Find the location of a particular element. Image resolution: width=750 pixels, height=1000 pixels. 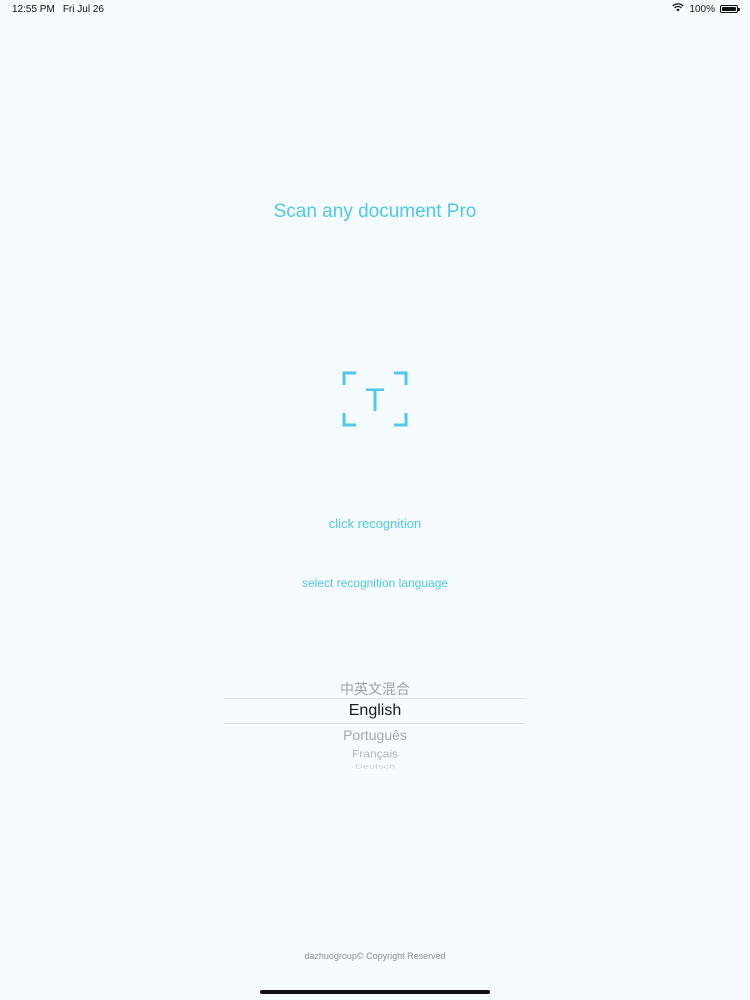

picker-option-selected: English is located at coordinates (375, 711).